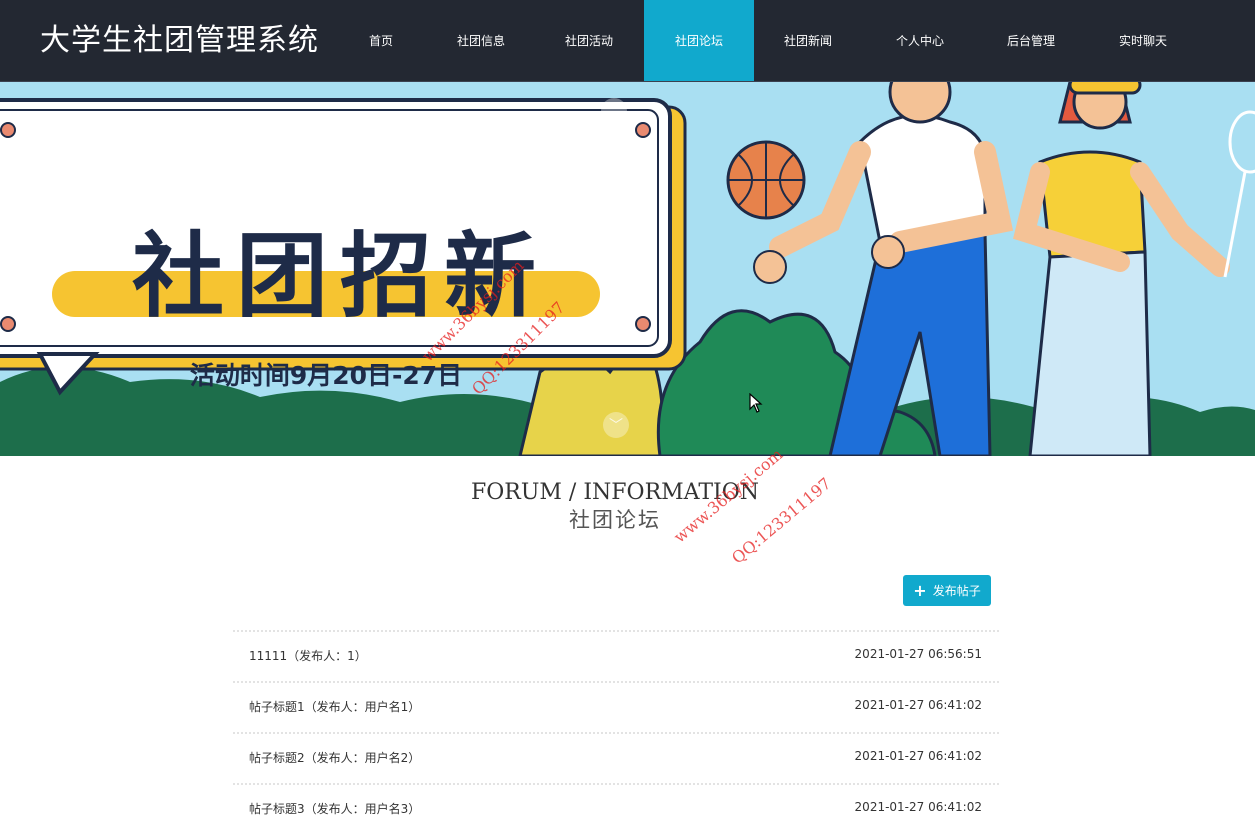  I want to click on list-item: 帖子标题1（发布人：用户名1） 2021-01-27 06:41:02, so click(616, 706).